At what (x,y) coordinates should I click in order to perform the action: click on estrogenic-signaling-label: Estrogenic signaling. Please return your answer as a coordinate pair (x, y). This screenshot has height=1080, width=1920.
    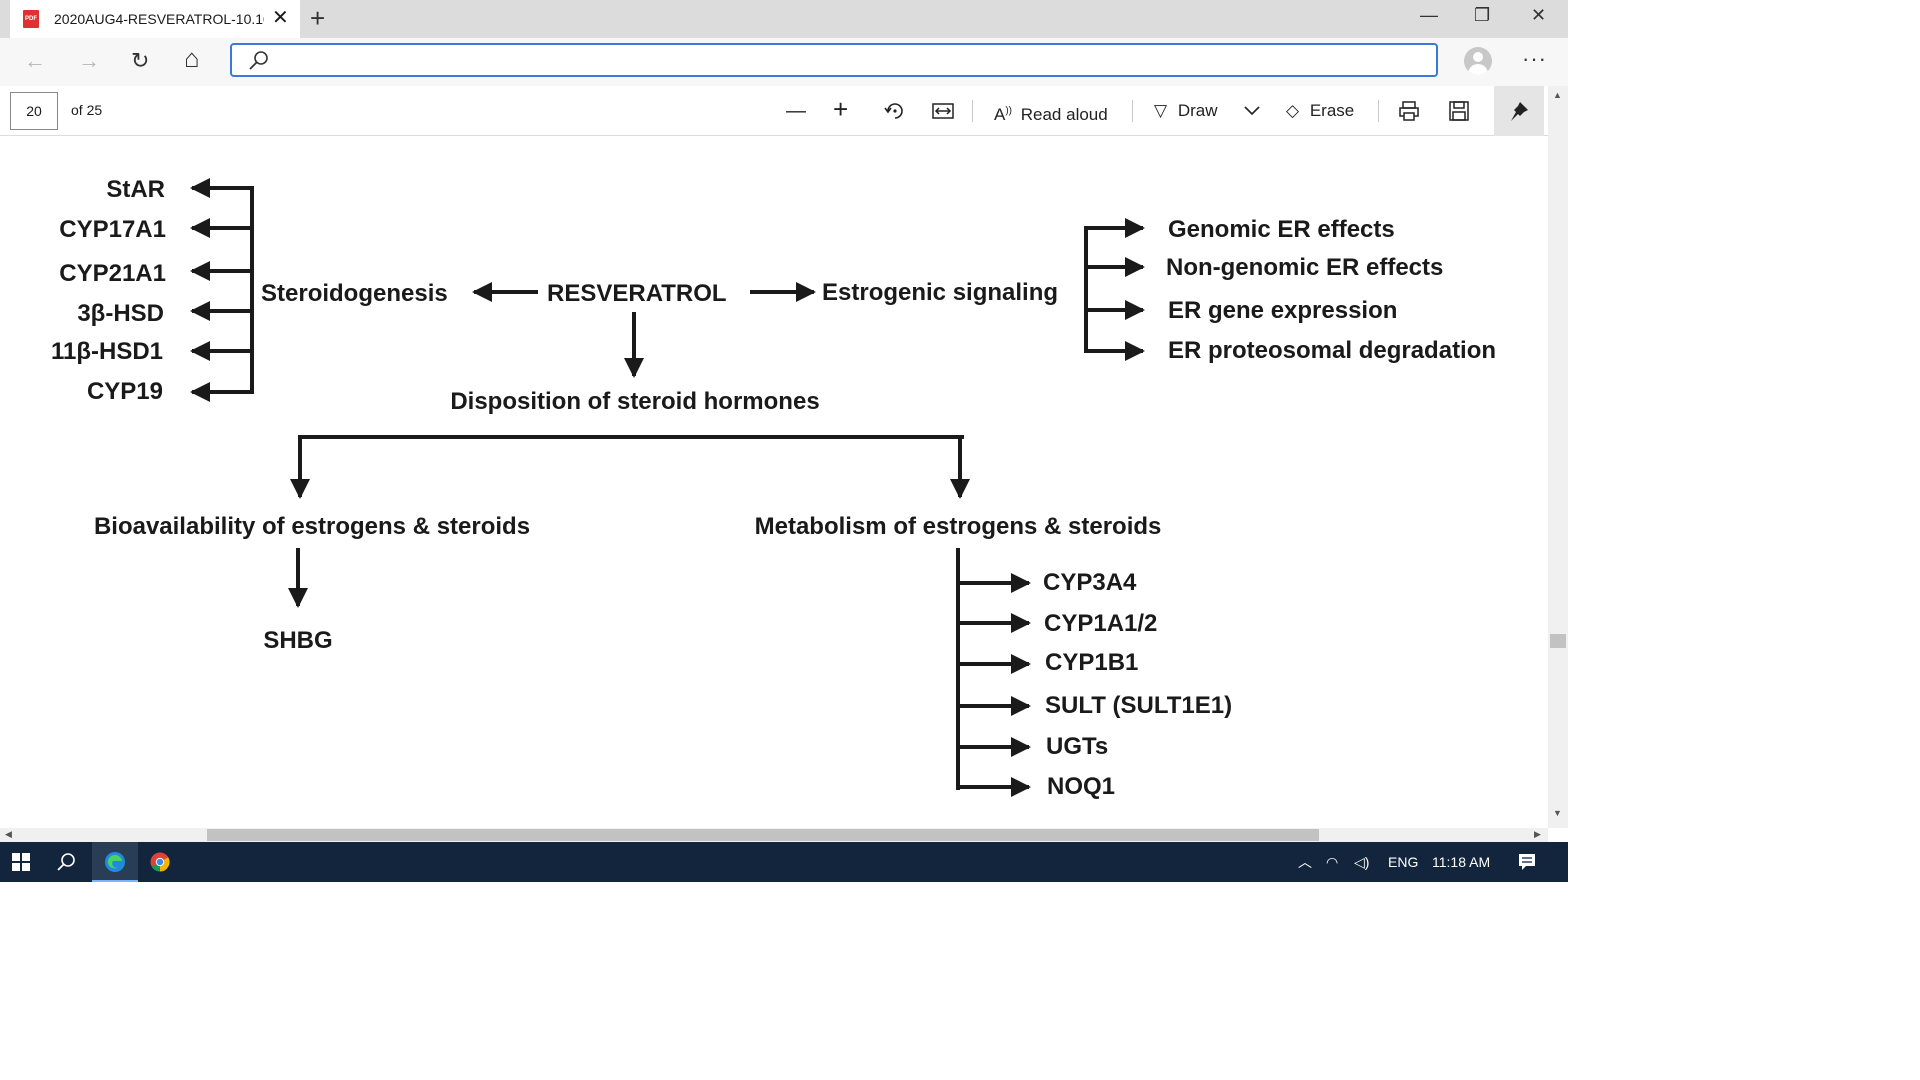
    Looking at the image, I should click on (940, 292).